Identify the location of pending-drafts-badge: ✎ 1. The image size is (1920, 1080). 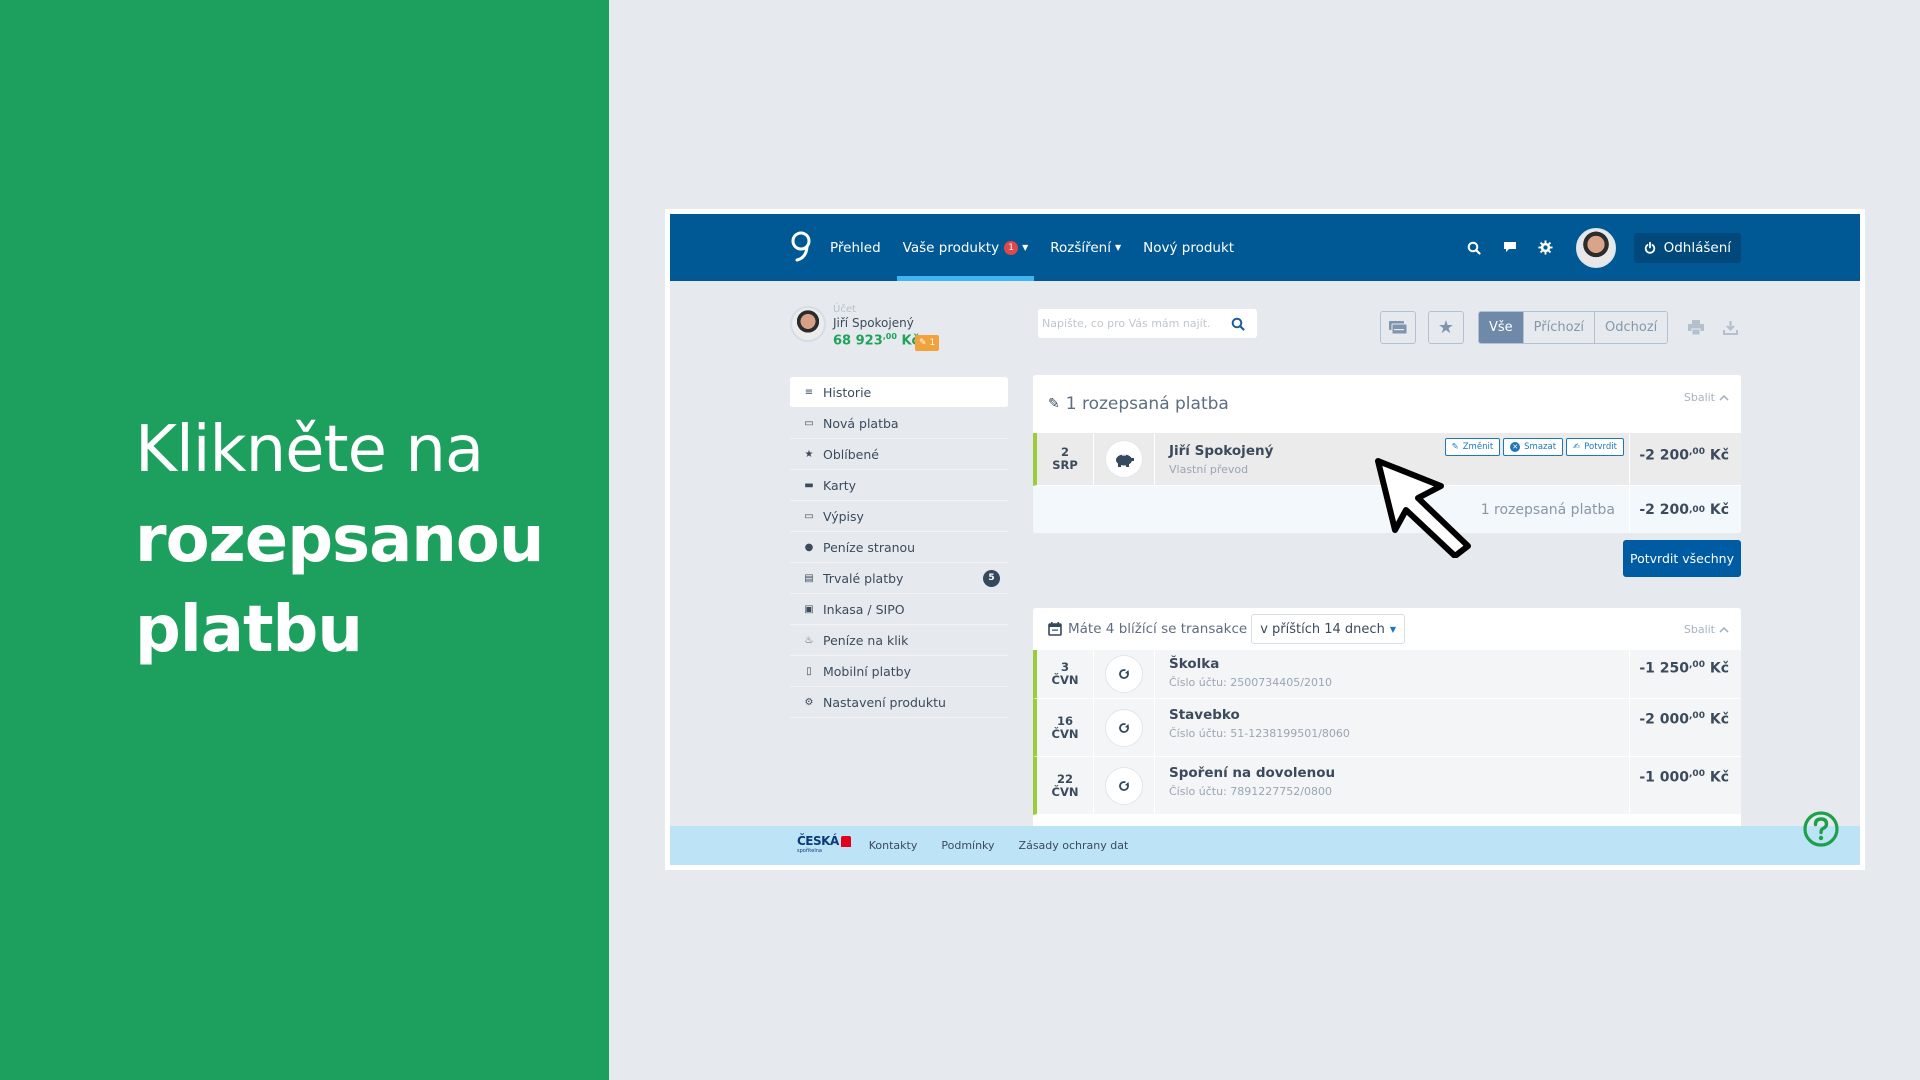
(927, 343).